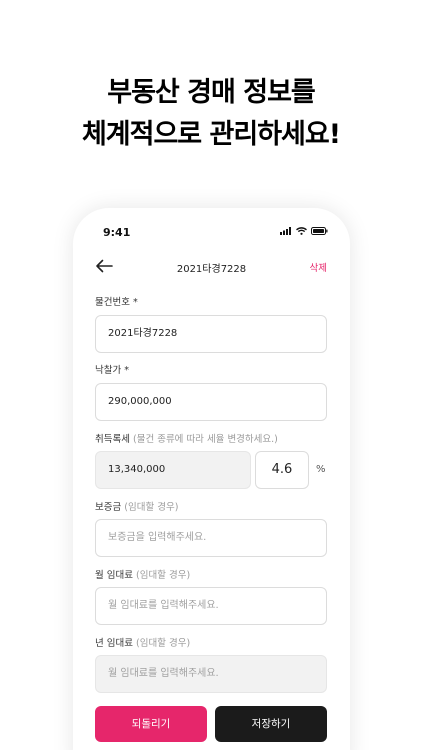 The height and width of the screenshot is (750, 422). I want to click on battery-icon, so click(319, 231).